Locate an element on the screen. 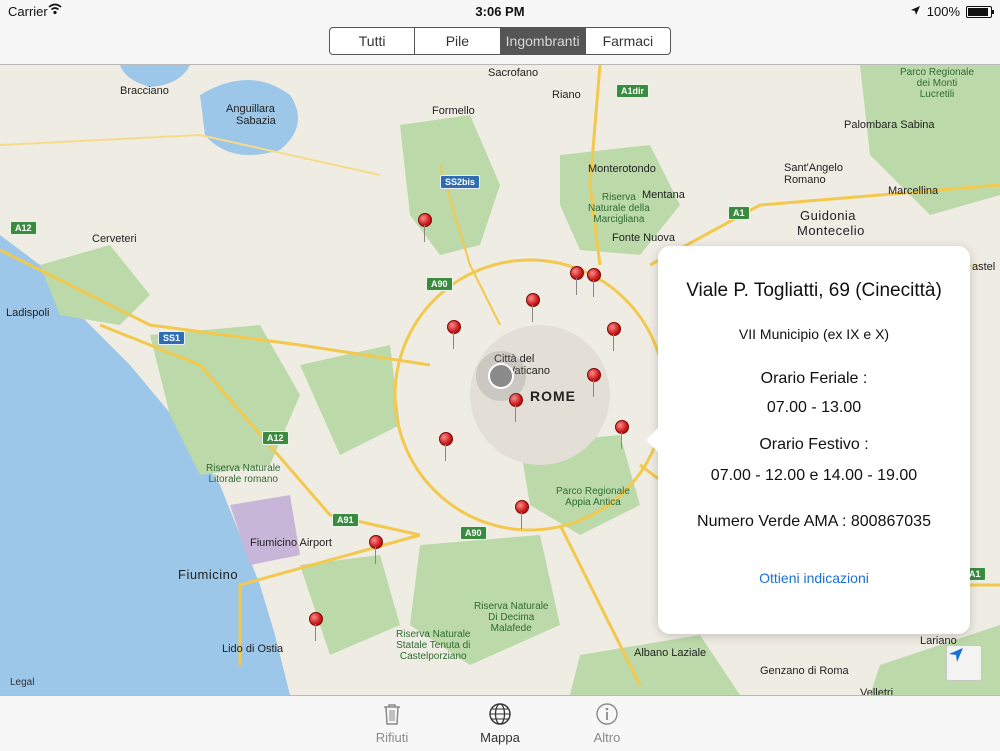 This screenshot has width=1000, height=751. info-icon is located at coordinates (607, 714).